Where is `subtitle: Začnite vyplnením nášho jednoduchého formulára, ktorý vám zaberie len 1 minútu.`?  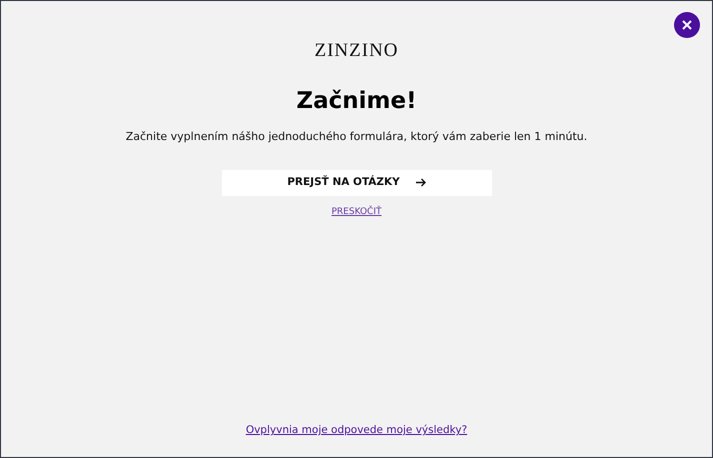
subtitle: Začnite vyplnením nášho jednoduchého formulára, ktorý vám zaberie len 1 minútu. is located at coordinates (357, 137).